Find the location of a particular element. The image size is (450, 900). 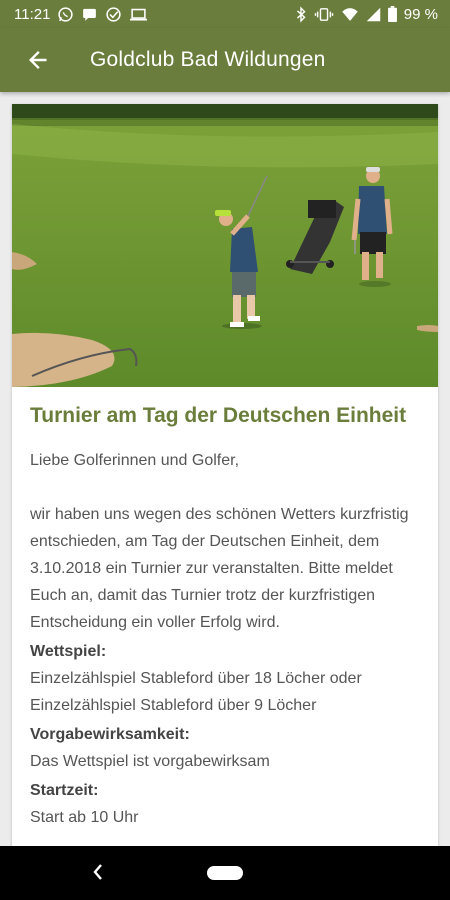

status-left: 11:21 is located at coordinates (81, 14).